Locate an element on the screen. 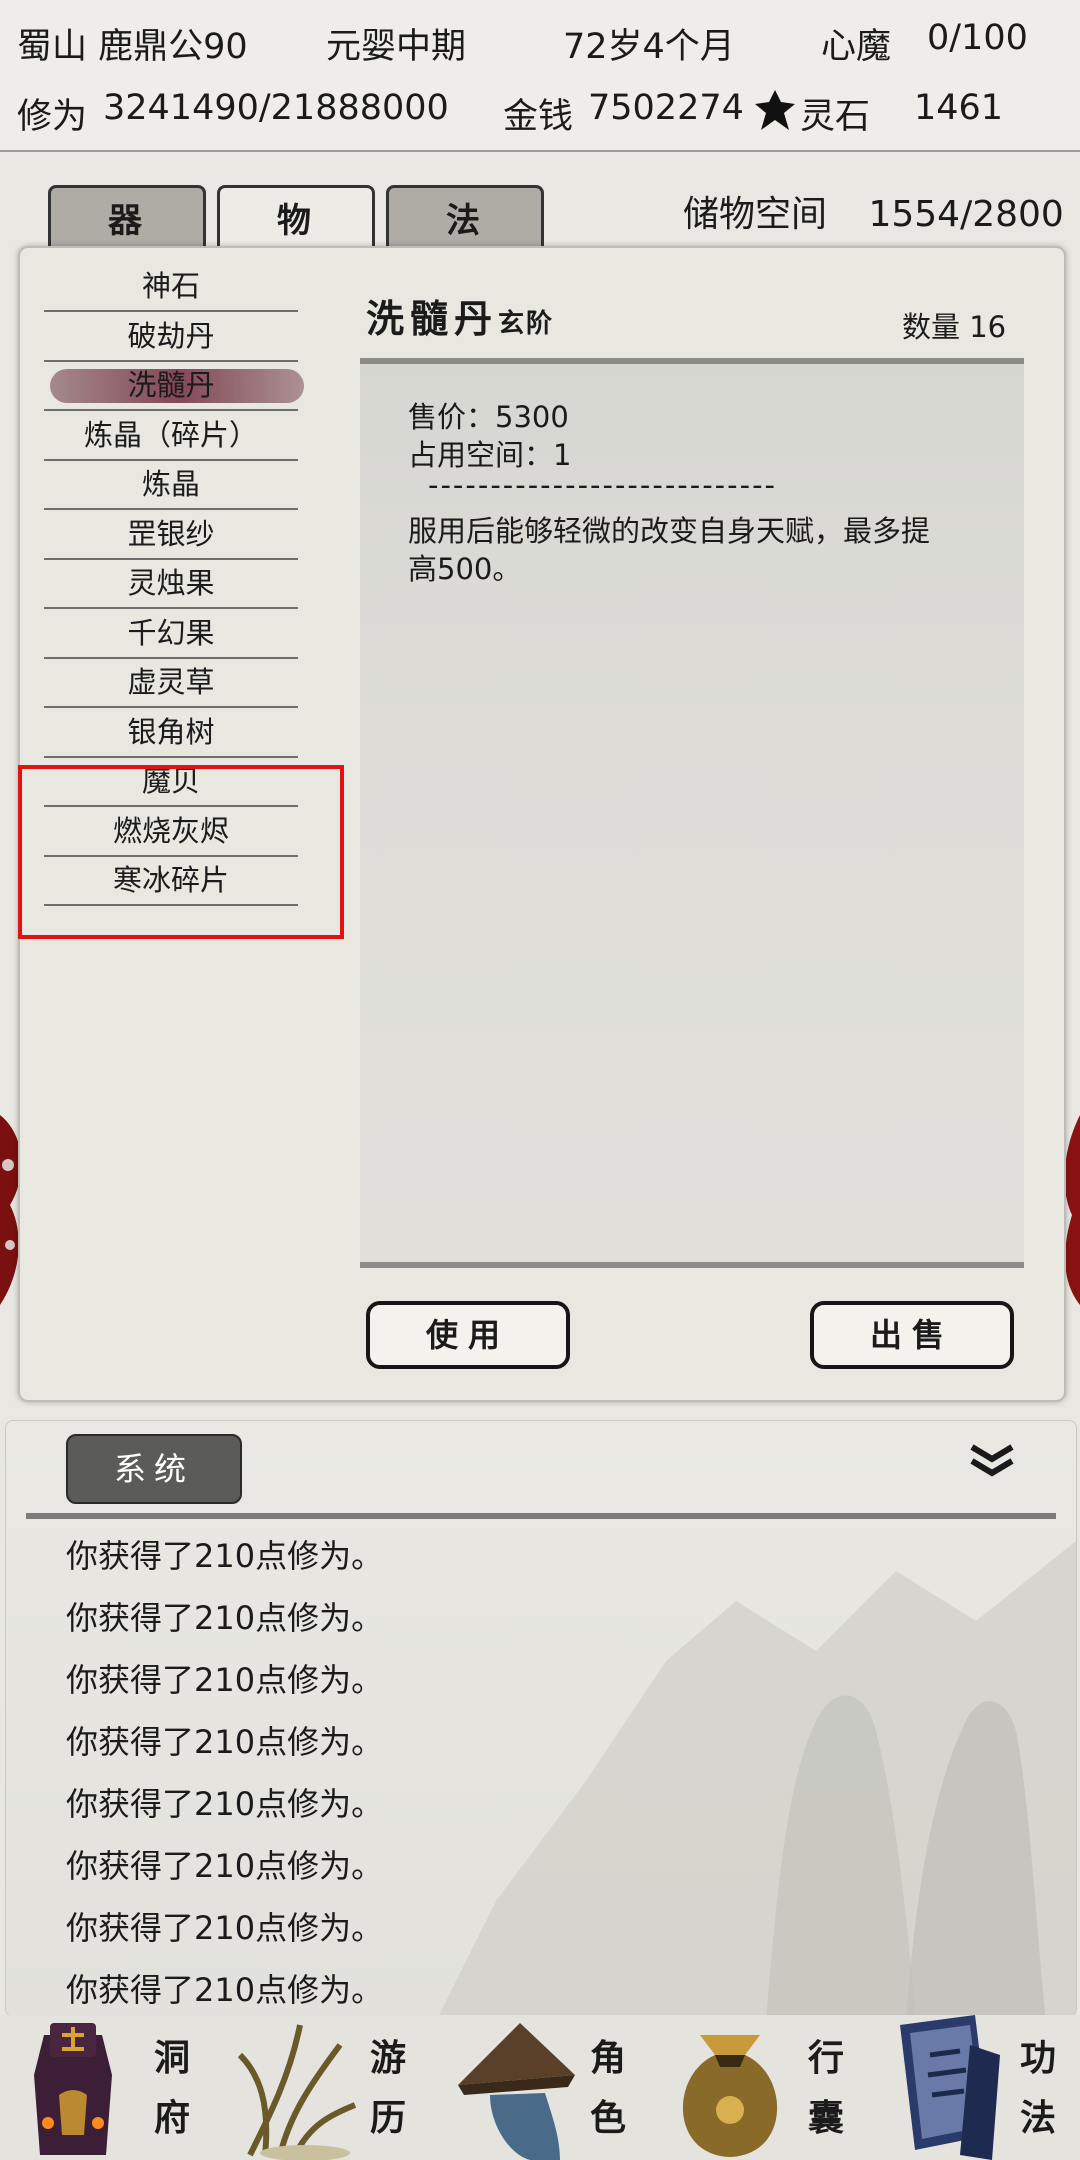 The width and height of the screenshot is (1080, 2160). collapse-icon is located at coordinates (992, 1461).